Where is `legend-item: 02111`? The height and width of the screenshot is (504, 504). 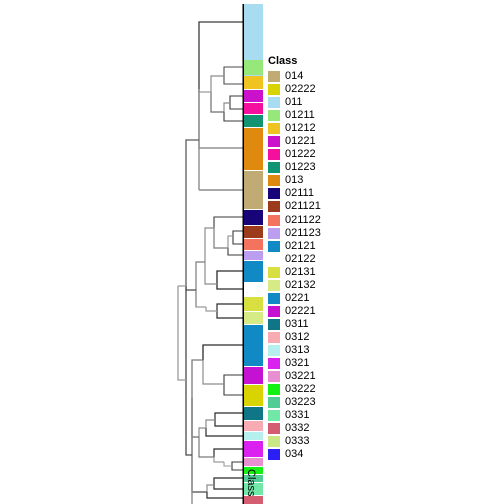 legend-item: 02111 is located at coordinates (328, 193).